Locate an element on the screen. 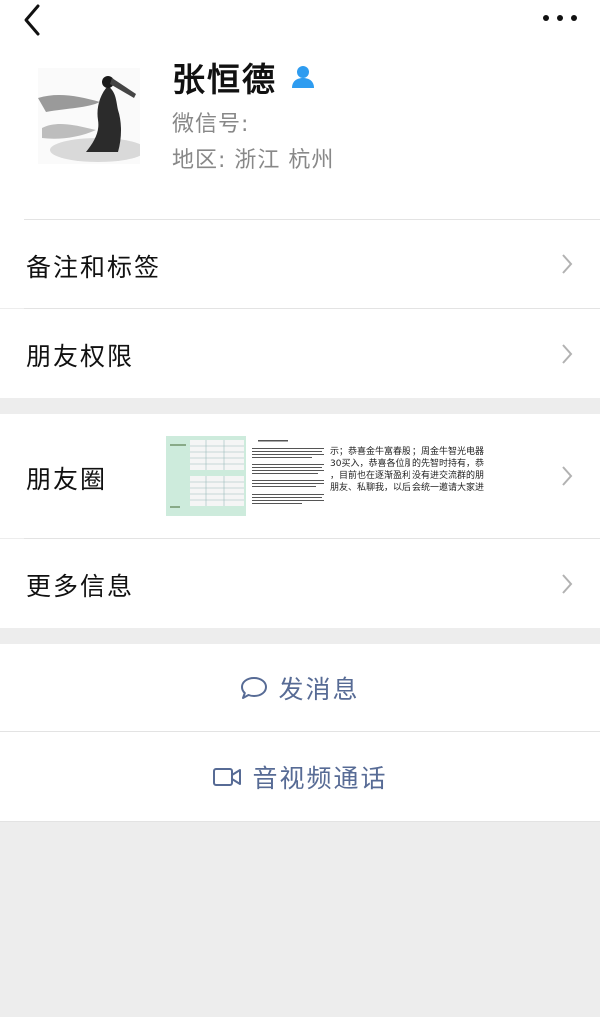 This screenshot has width=600, height=1017. friend-permissions-row: 朋友权限 is located at coordinates (300, 353).